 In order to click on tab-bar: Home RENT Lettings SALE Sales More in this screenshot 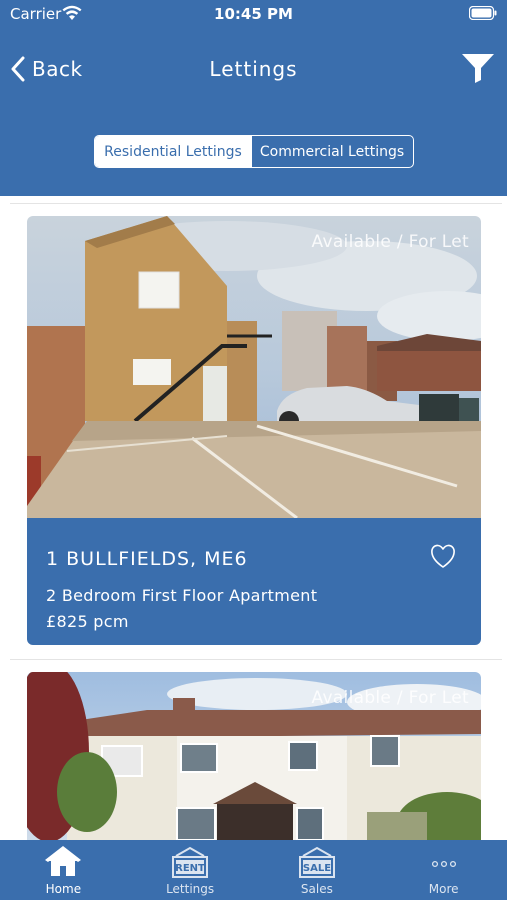, I will do `click(253, 870)`.